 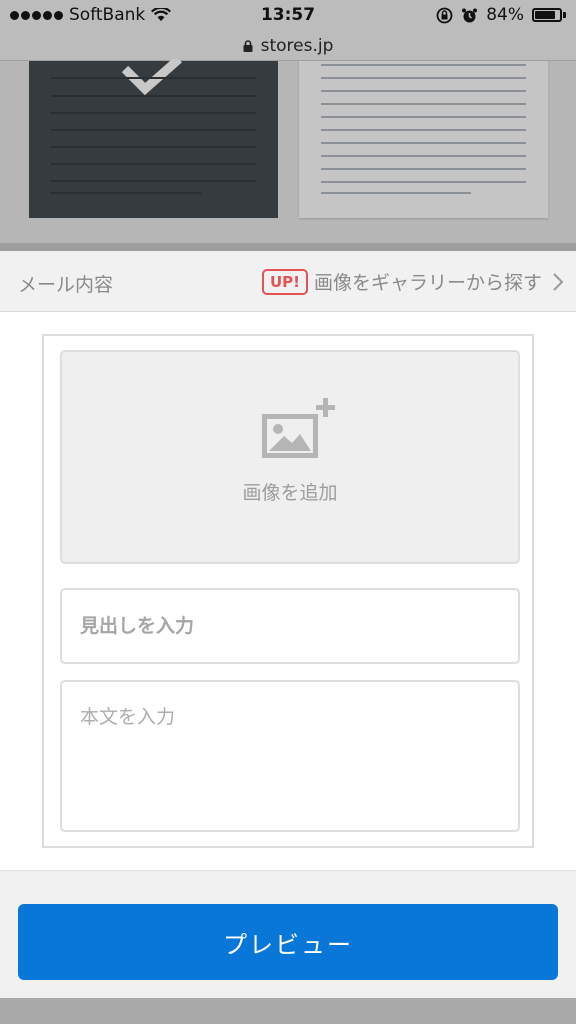 I want to click on gallery-link-label: 画像をギャラリーから探す, so click(x=427, y=283).